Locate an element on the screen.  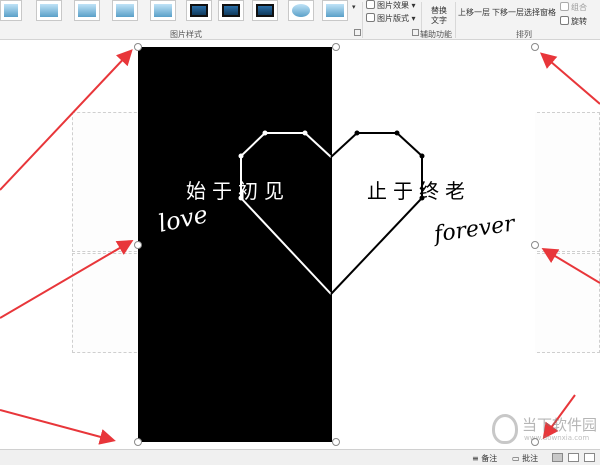
alt-text-button: 替换 文字 is located at coordinates (439, 16).